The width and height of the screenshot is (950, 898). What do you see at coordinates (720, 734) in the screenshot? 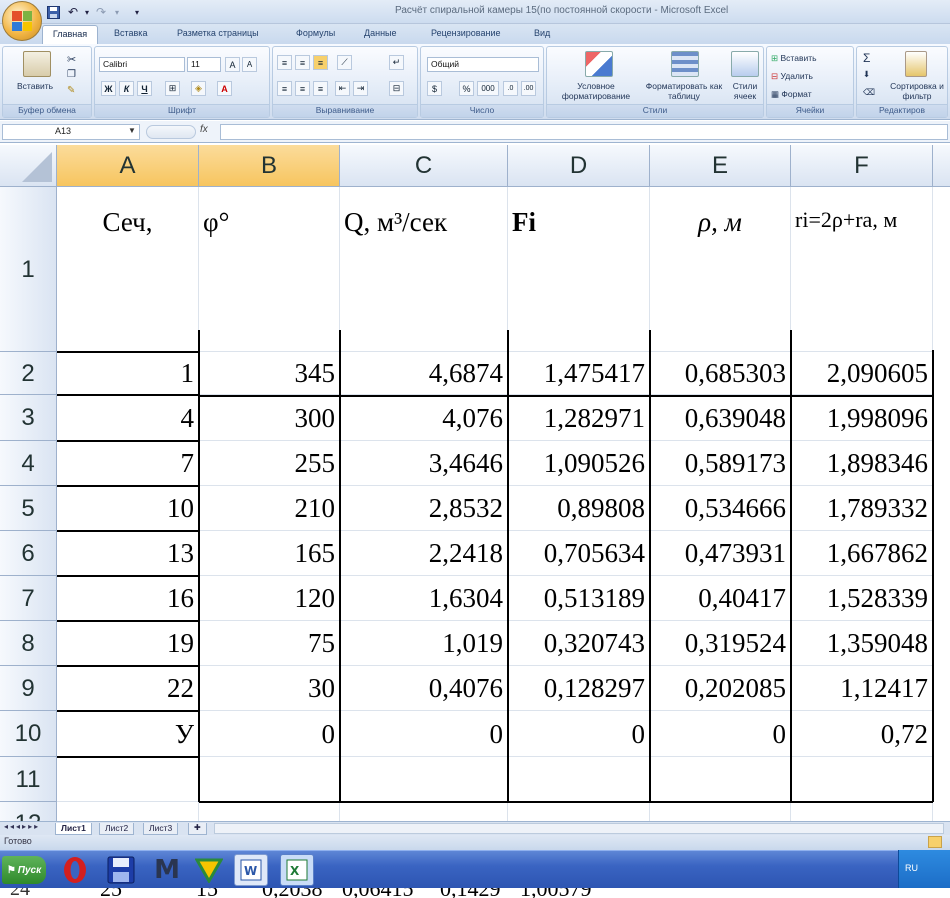
I see `cell-e10: 0` at bounding box center [720, 734].